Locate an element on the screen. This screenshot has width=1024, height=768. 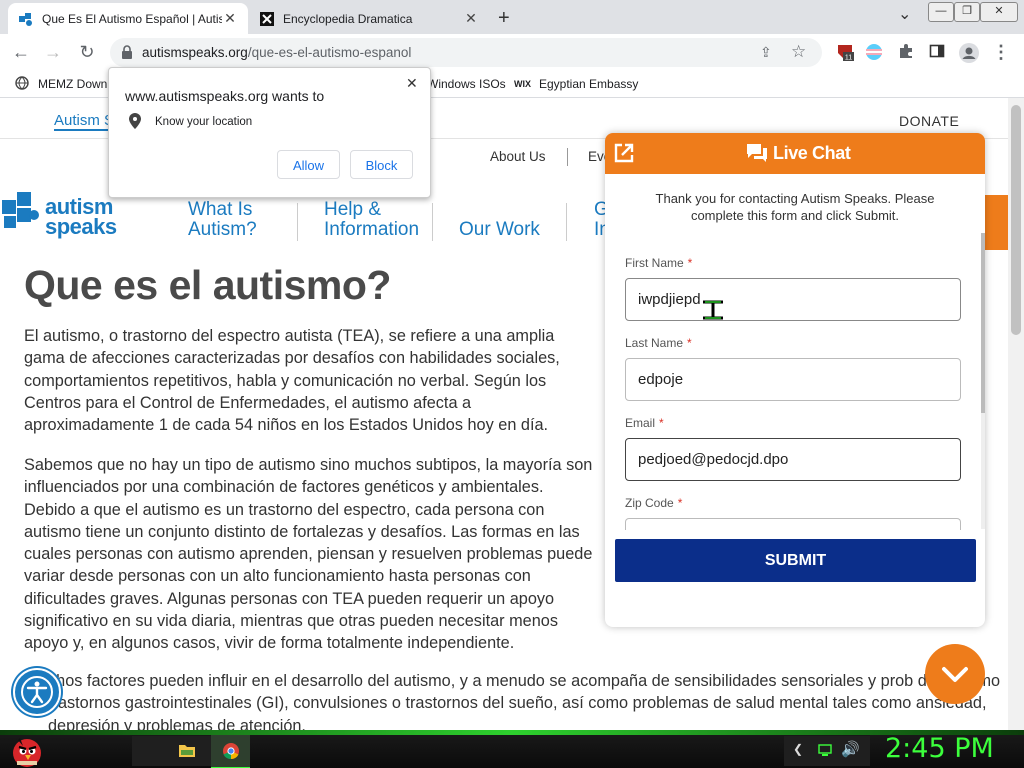
first-name-label: First Name * is located at coordinates (658, 263).